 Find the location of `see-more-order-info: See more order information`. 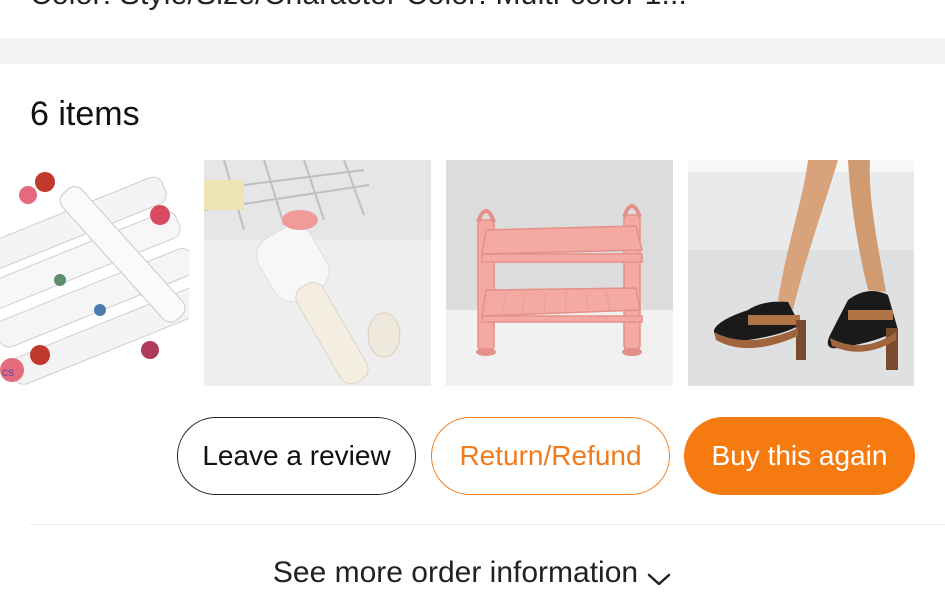

see-more-order-info: See more order information is located at coordinates (472, 573).